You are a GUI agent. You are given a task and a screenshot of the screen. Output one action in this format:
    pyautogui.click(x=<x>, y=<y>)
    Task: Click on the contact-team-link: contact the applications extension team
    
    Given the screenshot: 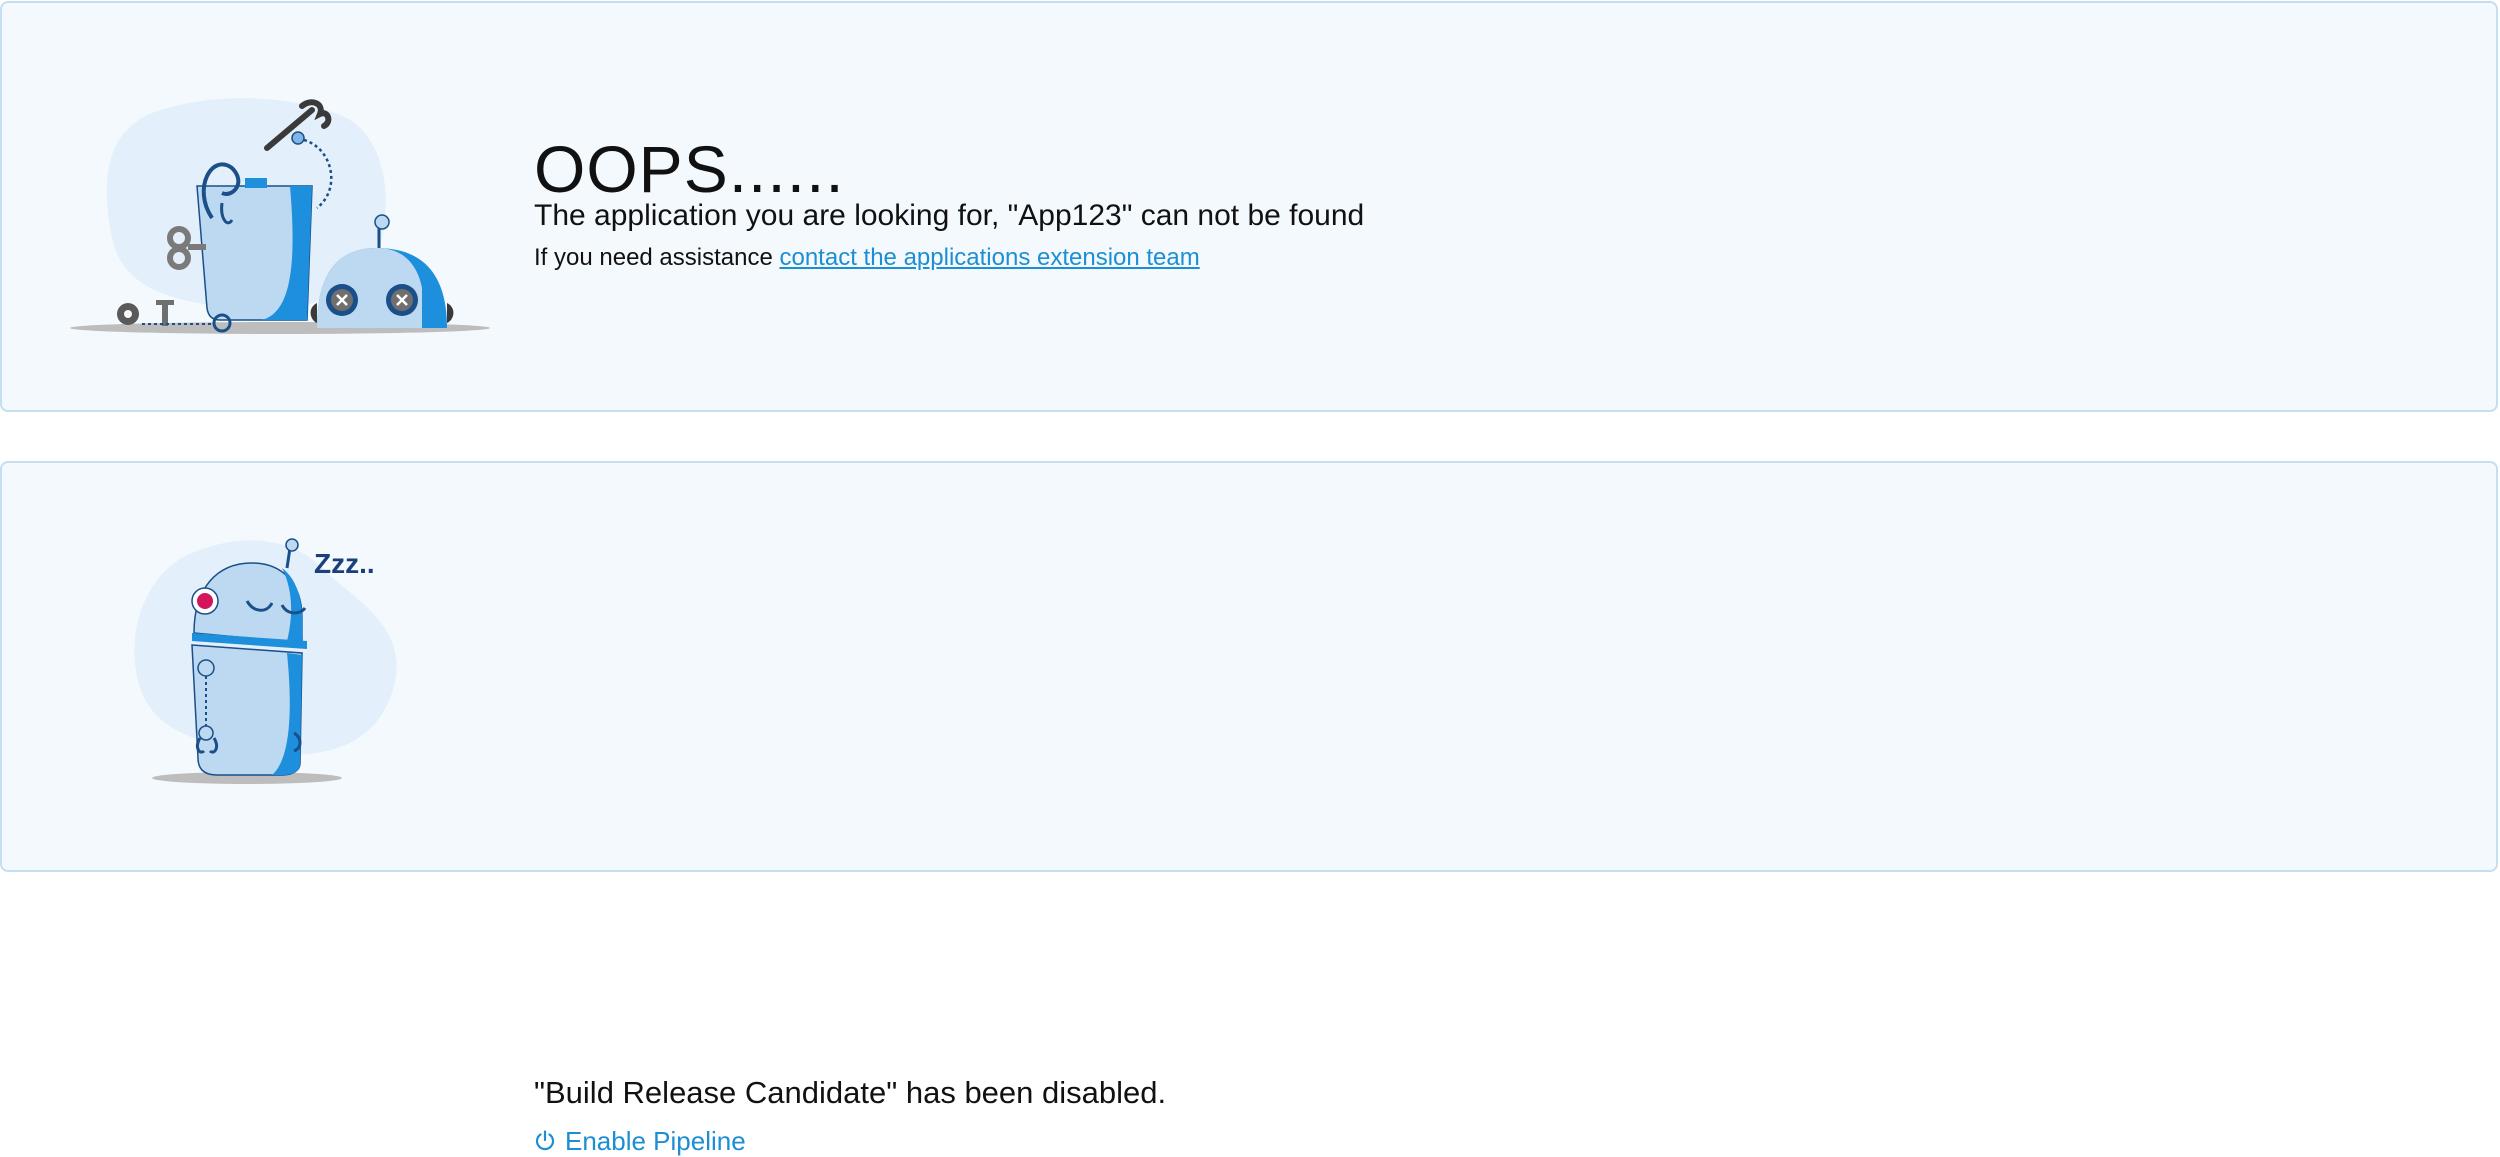 What is the action you would take?
    pyautogui.click(x=989, y=257)
    